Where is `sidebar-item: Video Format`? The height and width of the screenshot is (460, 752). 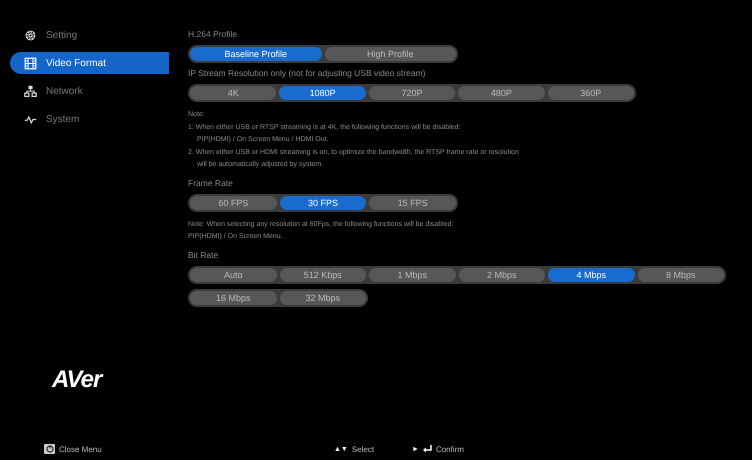
sidebar-item: Video Format is located at coordinates (89, 63).